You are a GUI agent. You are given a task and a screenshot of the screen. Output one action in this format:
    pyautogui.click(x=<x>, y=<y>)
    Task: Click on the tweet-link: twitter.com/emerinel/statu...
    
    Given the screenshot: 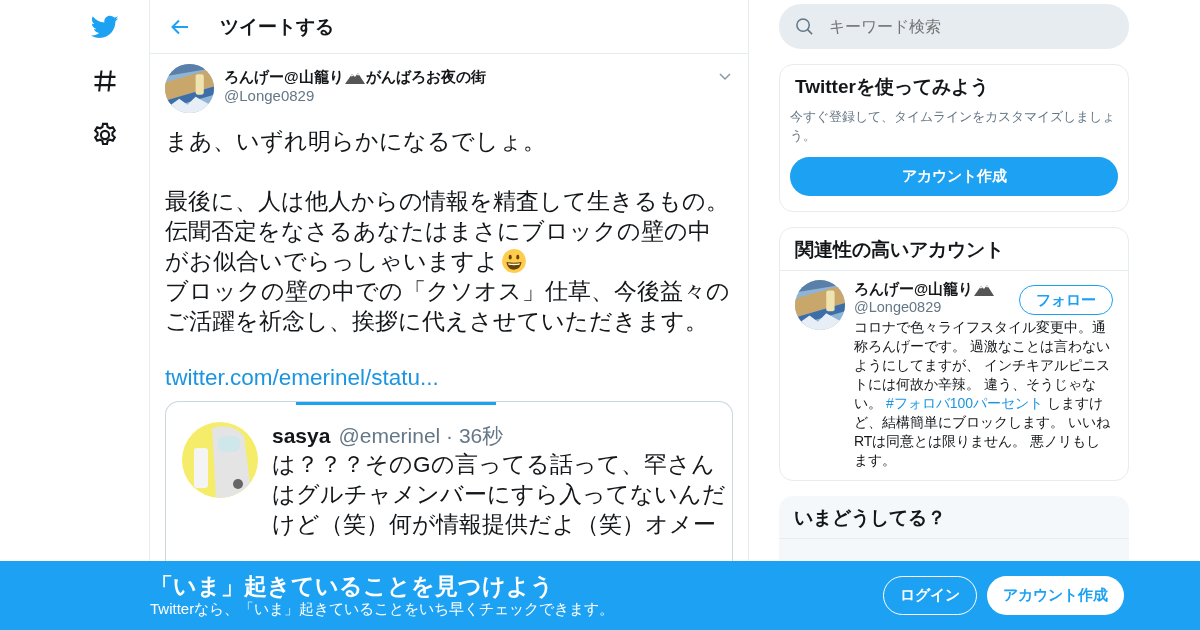 What is the action you would take?
    pyautogui.click(x=302, y=378)
    